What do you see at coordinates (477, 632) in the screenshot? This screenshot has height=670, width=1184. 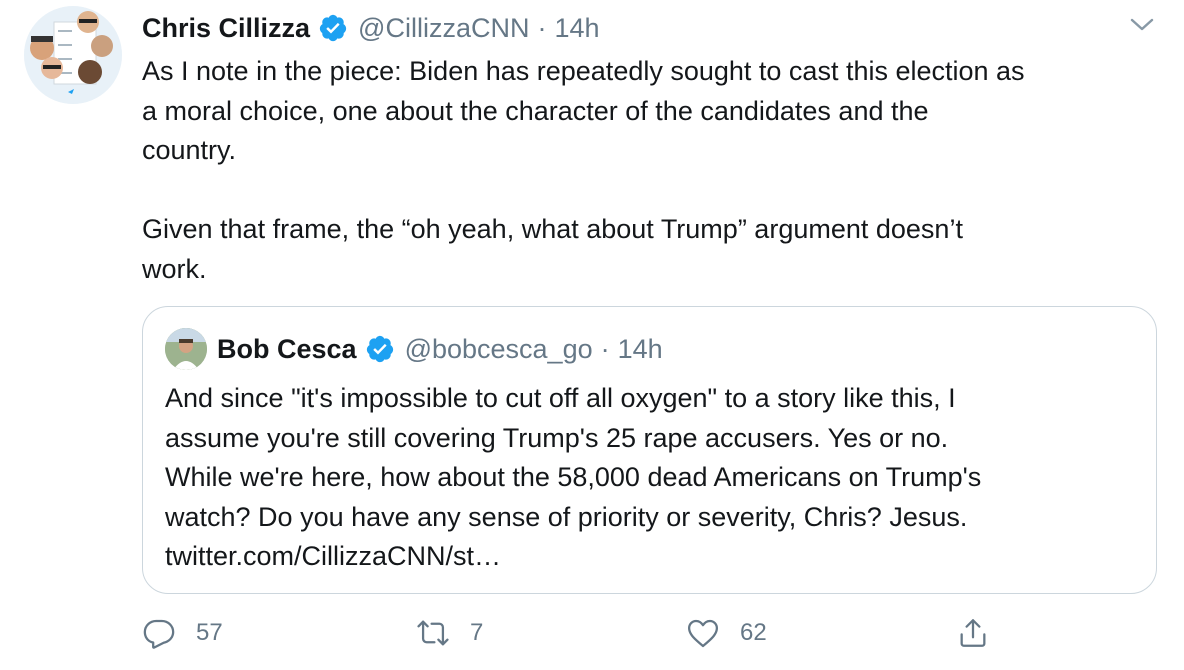 I see `retweet-count: 7` at bounding box center [477, 632].